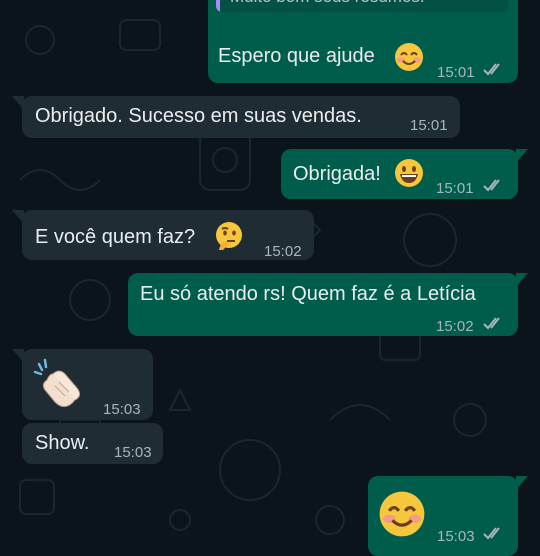  I want to click on grinning-face-icon, so click(409, 173).